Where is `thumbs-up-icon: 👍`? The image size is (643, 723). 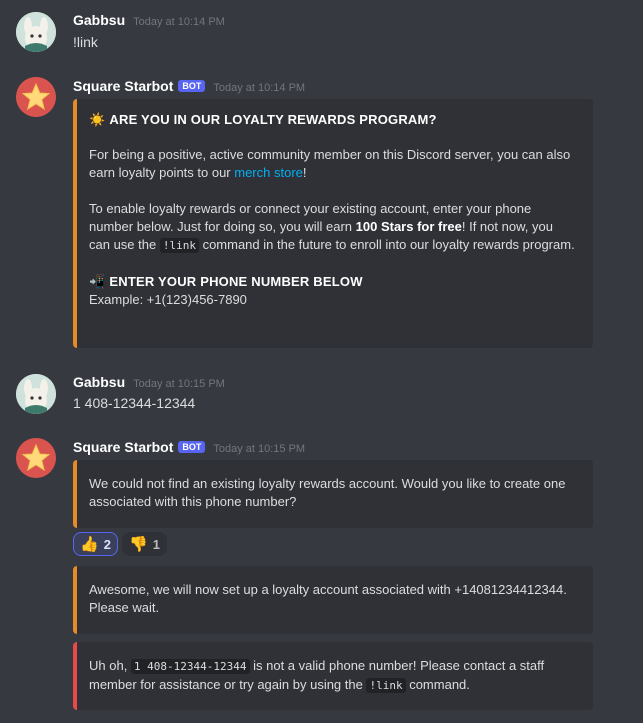
thumbs-up-icon: 👍 is located at coordinates (89, 544).